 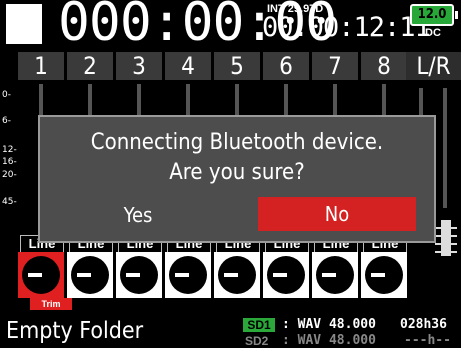 I want to click on yes-button: Yes, so click(x=138, y=215).